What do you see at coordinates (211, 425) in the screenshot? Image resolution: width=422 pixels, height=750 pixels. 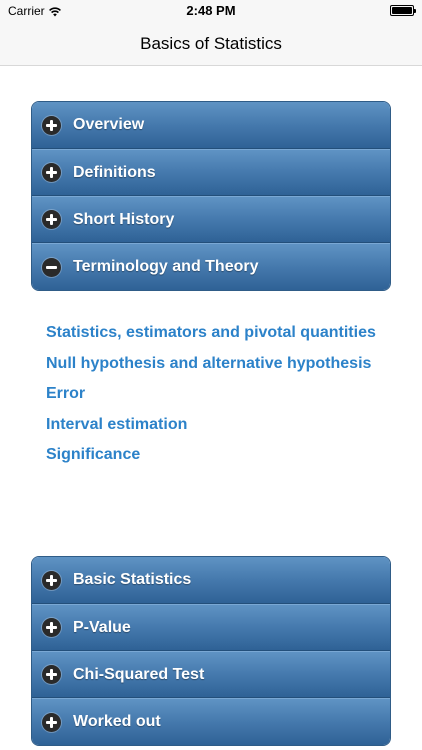 I see `link-interval-estimation: Interval estimation` at bounding box center [211, 425].